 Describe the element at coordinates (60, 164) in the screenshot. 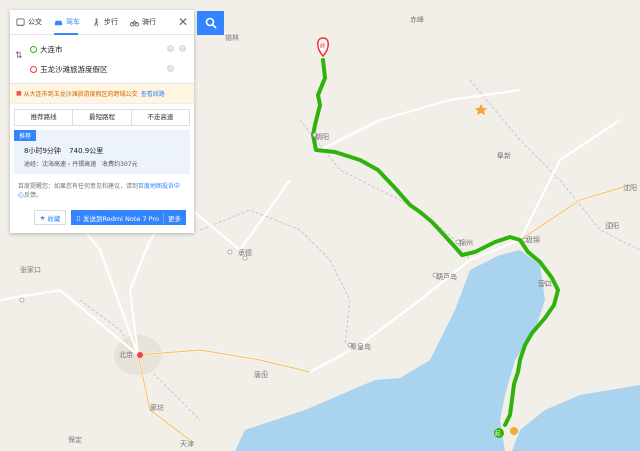

I see `route-via: 途经：沈海高速 › 丹锡高速` at that location.